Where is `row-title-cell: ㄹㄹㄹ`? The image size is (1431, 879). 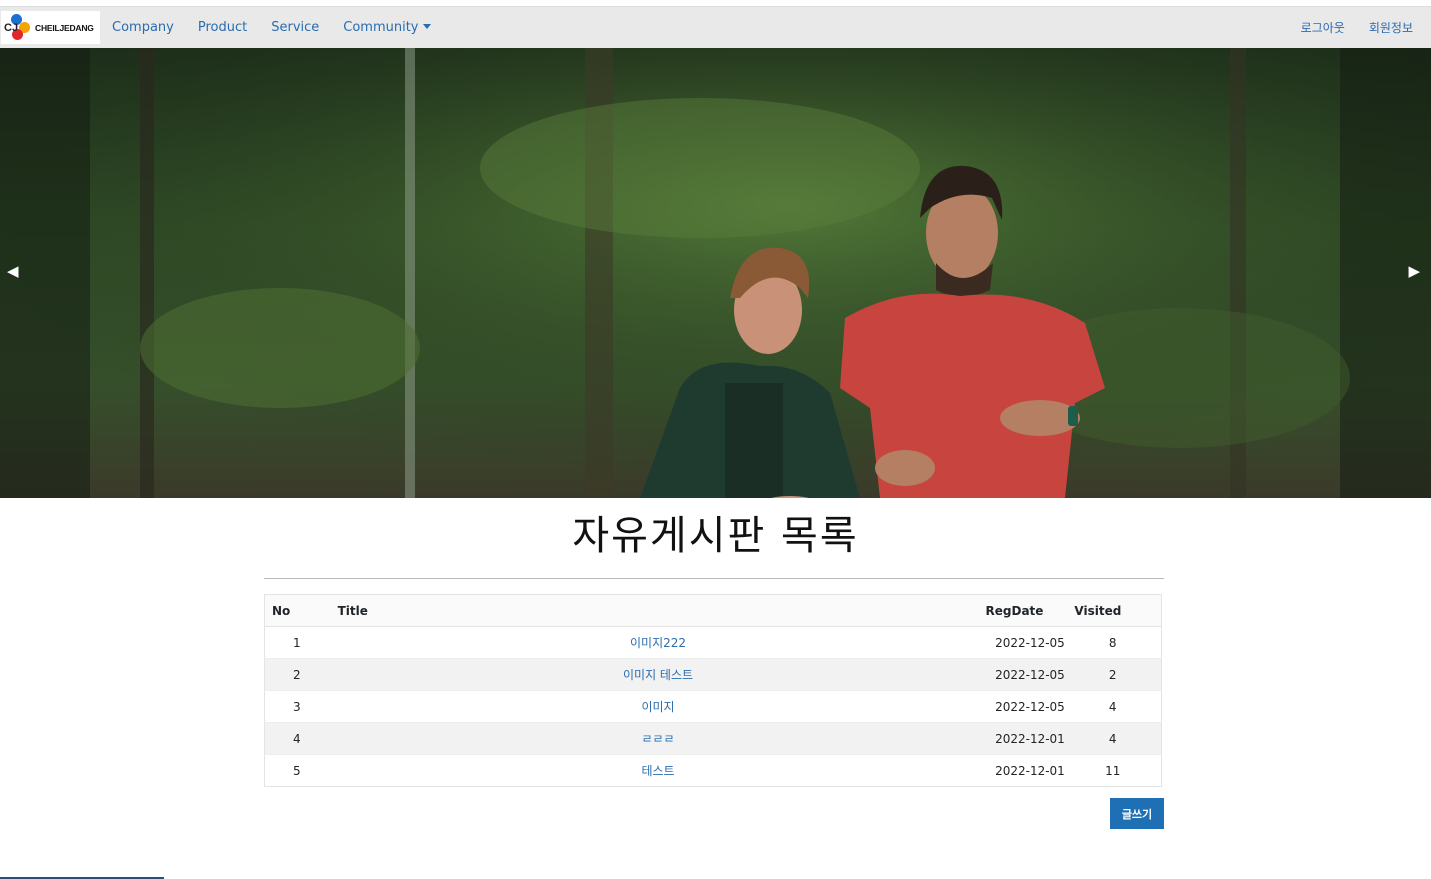 row-title-cell: ㄹㄹㄹ is located at coordinates (658, 738).